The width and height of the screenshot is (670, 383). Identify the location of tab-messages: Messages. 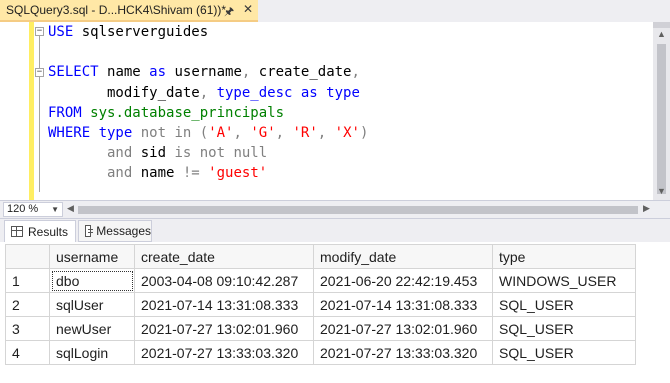
(115, 231).